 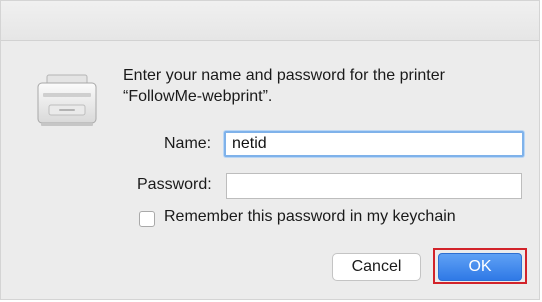 What do you see at coordinates (67, 100) in the screenshot?
I see `printer-icon` at bounding box center [67, 100].